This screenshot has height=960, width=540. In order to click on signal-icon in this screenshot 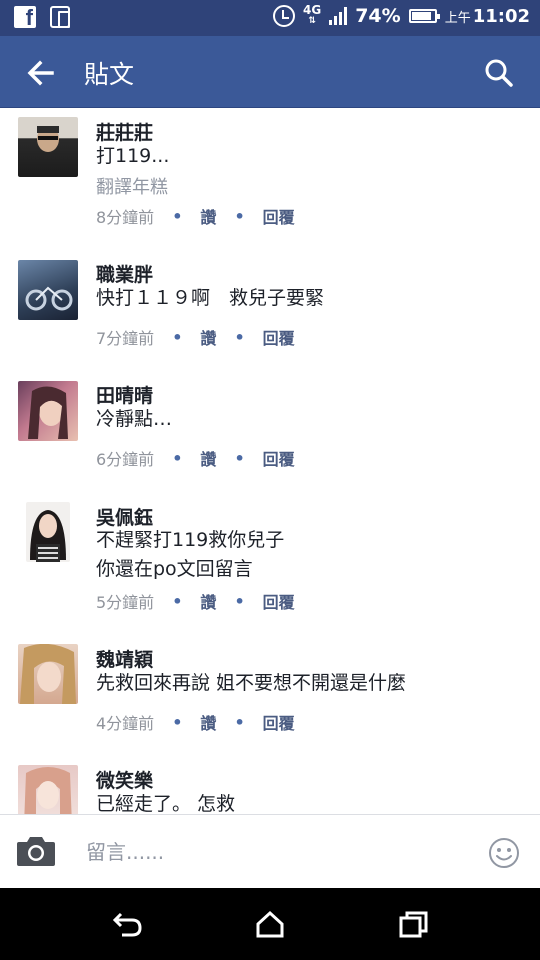, I will do `click(338, 16)`.